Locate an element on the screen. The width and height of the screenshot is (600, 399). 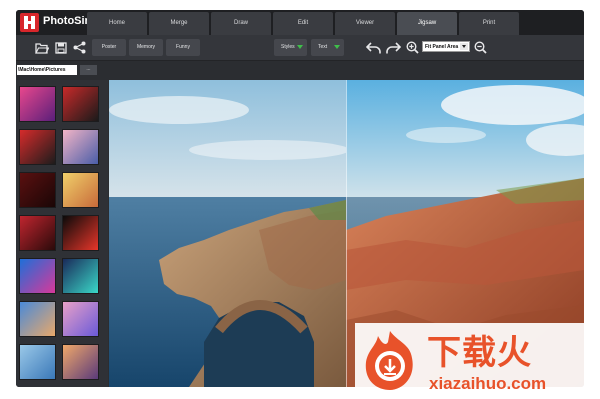
zoom-out-icon is located at coordinates (480, 47).